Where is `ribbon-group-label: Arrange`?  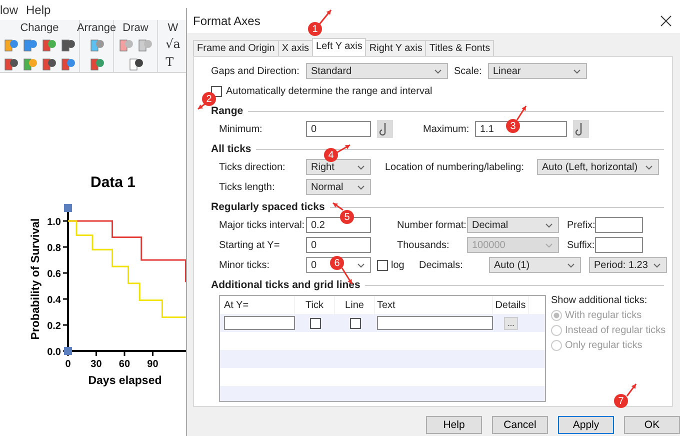
ribbon-group-label: Arrange is located at coordinates (96, 28).